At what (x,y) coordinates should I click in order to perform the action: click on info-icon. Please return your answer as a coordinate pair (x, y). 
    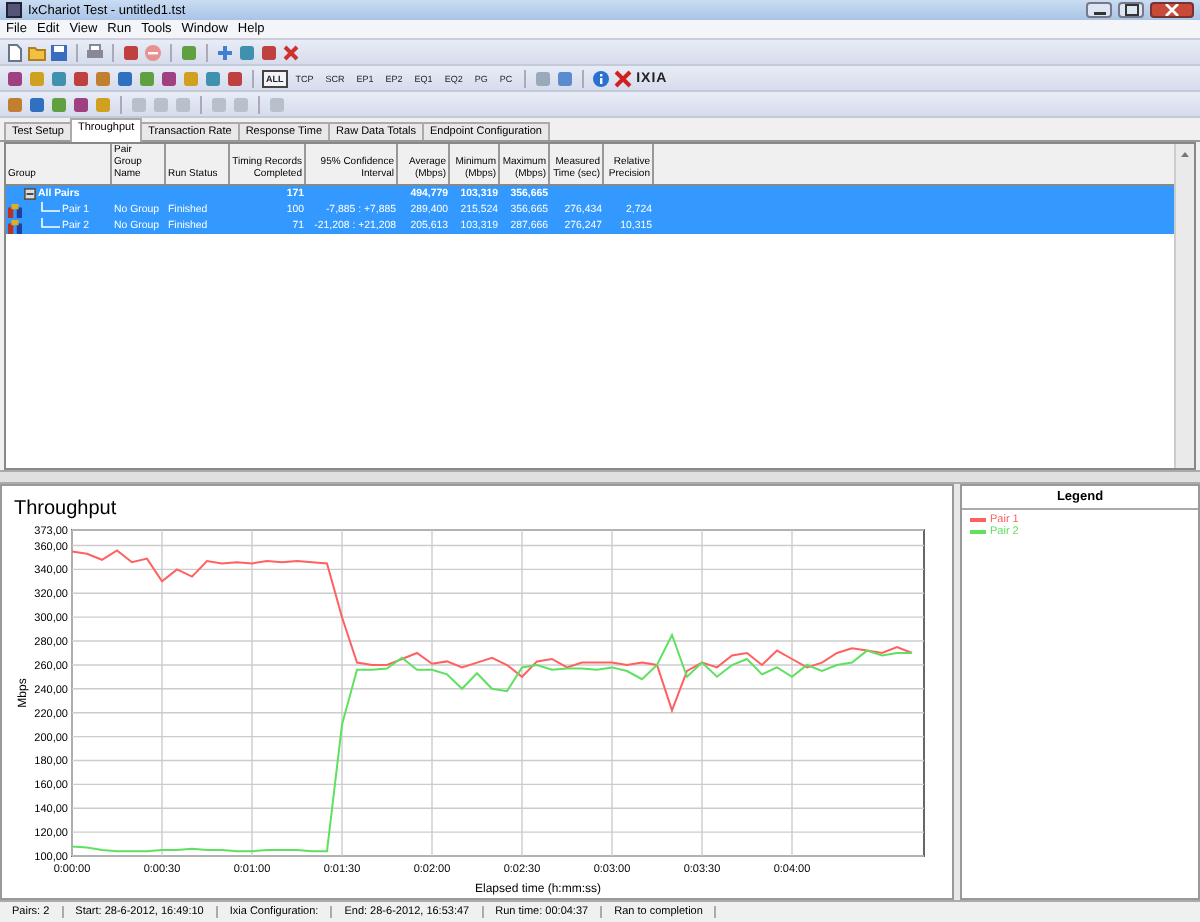
    Looking at the image, I should click on (601, 78).